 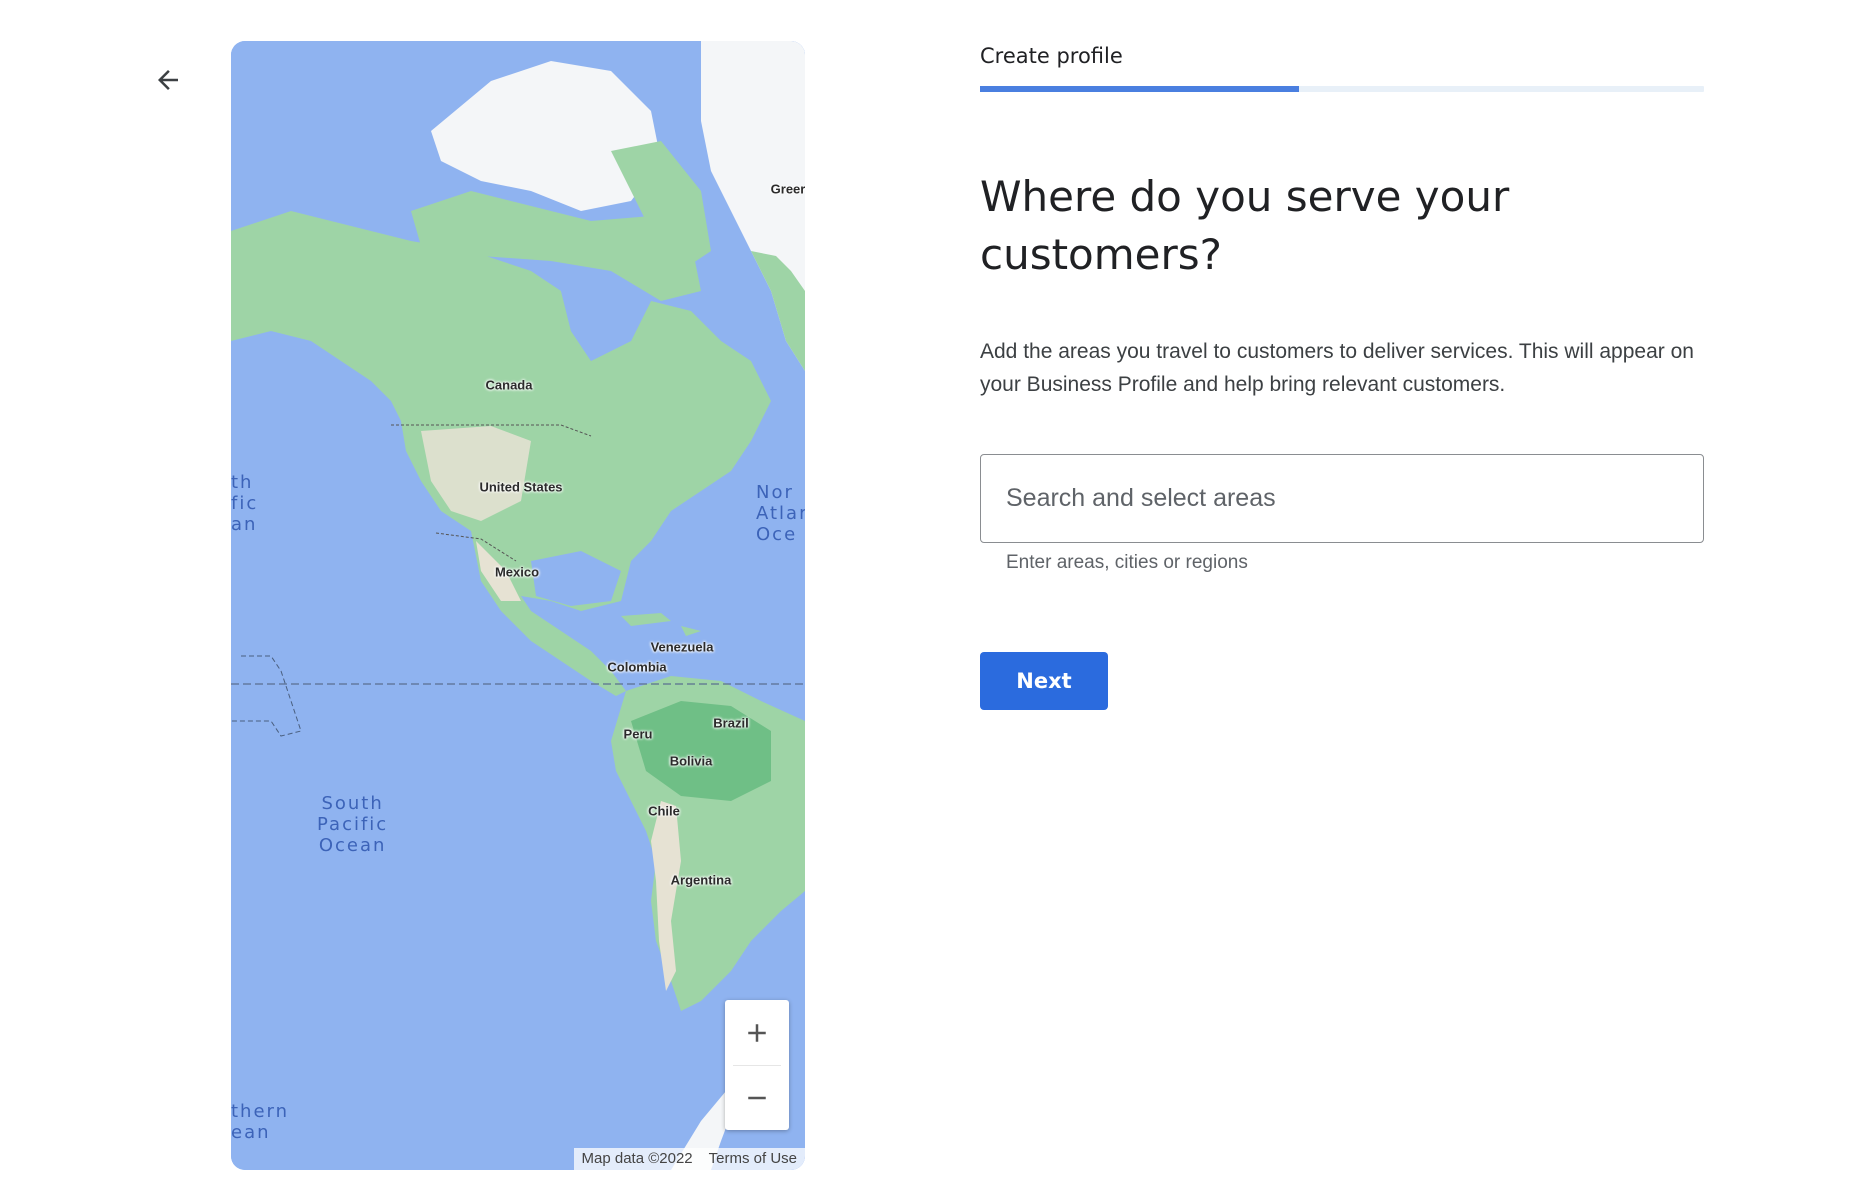 What do you see at coordinates (731, 723) in the screenshot?
I see `map-label-brazil: Brazil` at bounding box center [731, 723].